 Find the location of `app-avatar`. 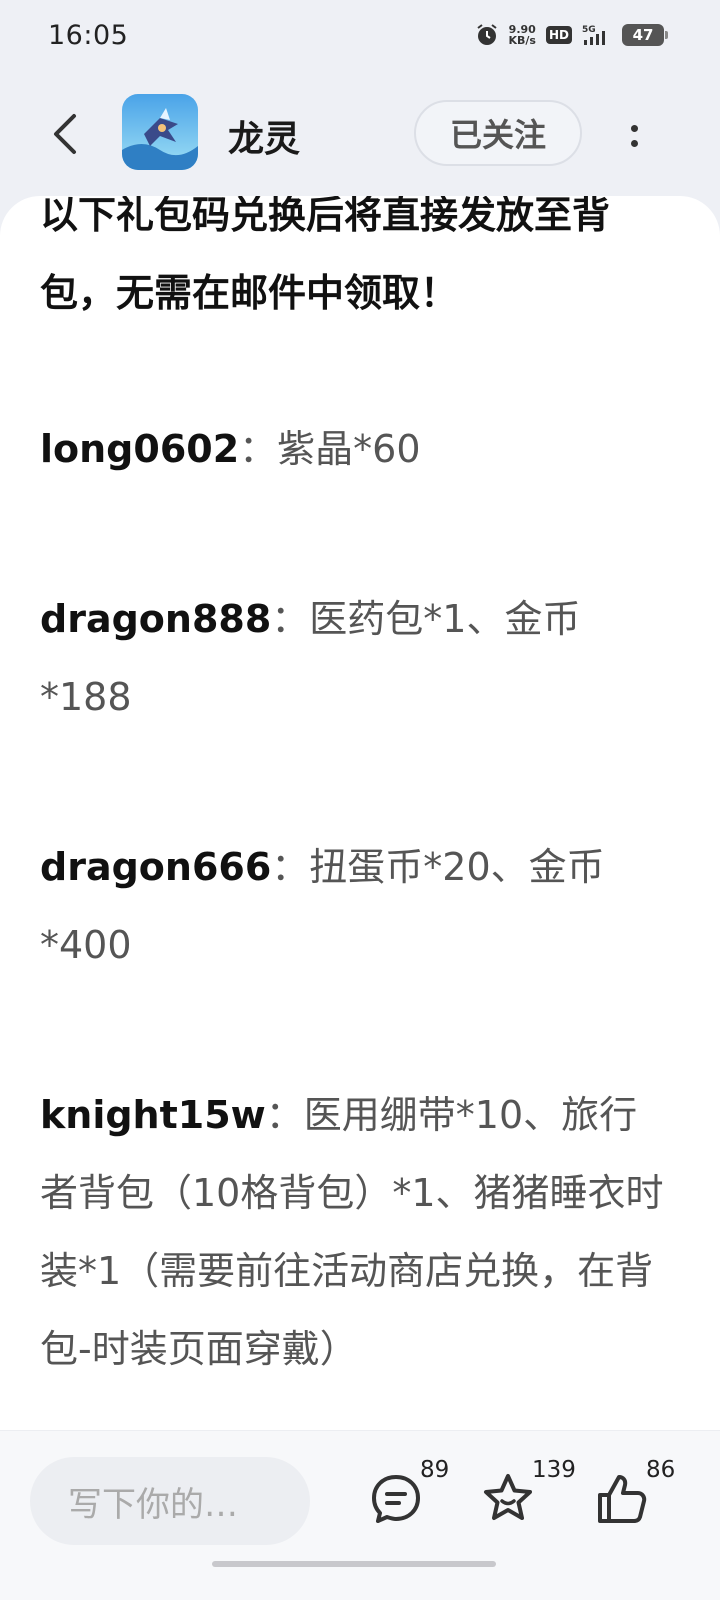

app-avatar is located at coordinates (160, 132).